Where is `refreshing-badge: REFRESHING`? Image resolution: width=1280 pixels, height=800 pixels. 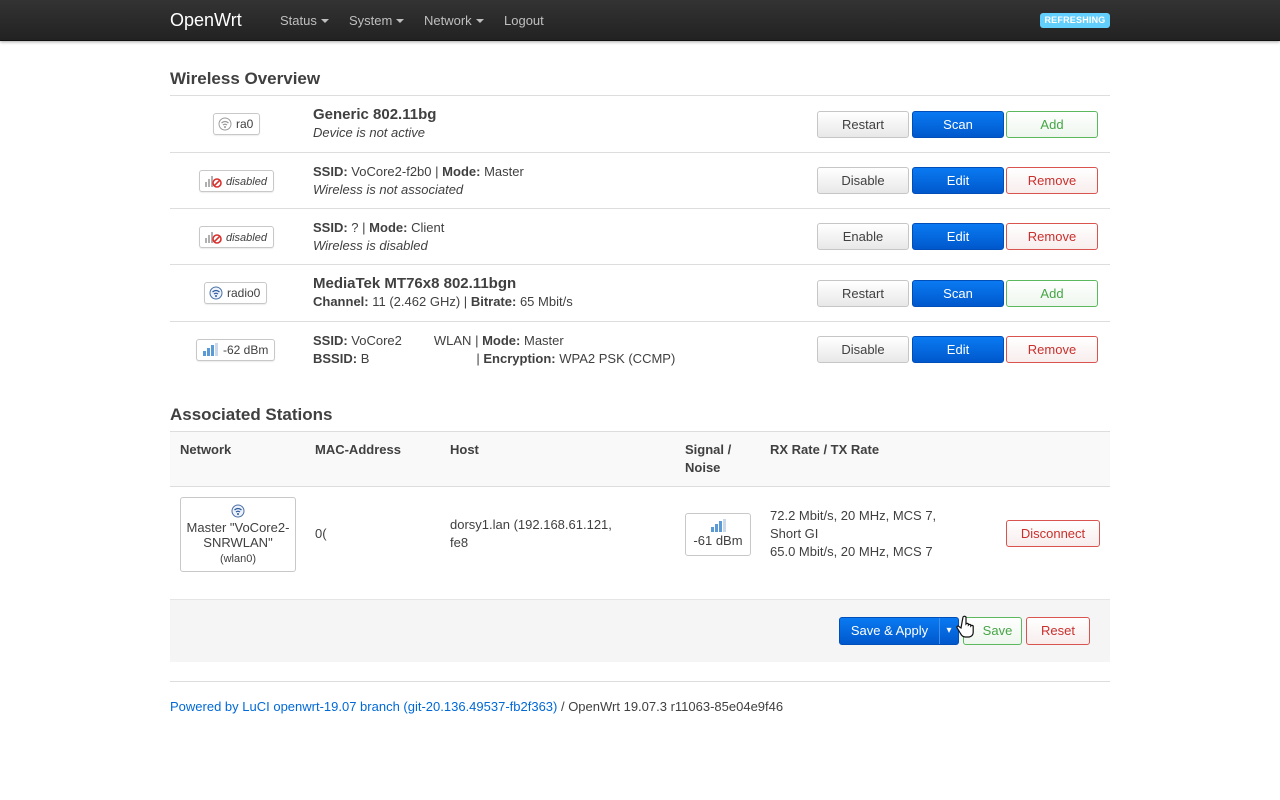 refreshing-badge: REFRESHING is located at coordinates (1075, 20).